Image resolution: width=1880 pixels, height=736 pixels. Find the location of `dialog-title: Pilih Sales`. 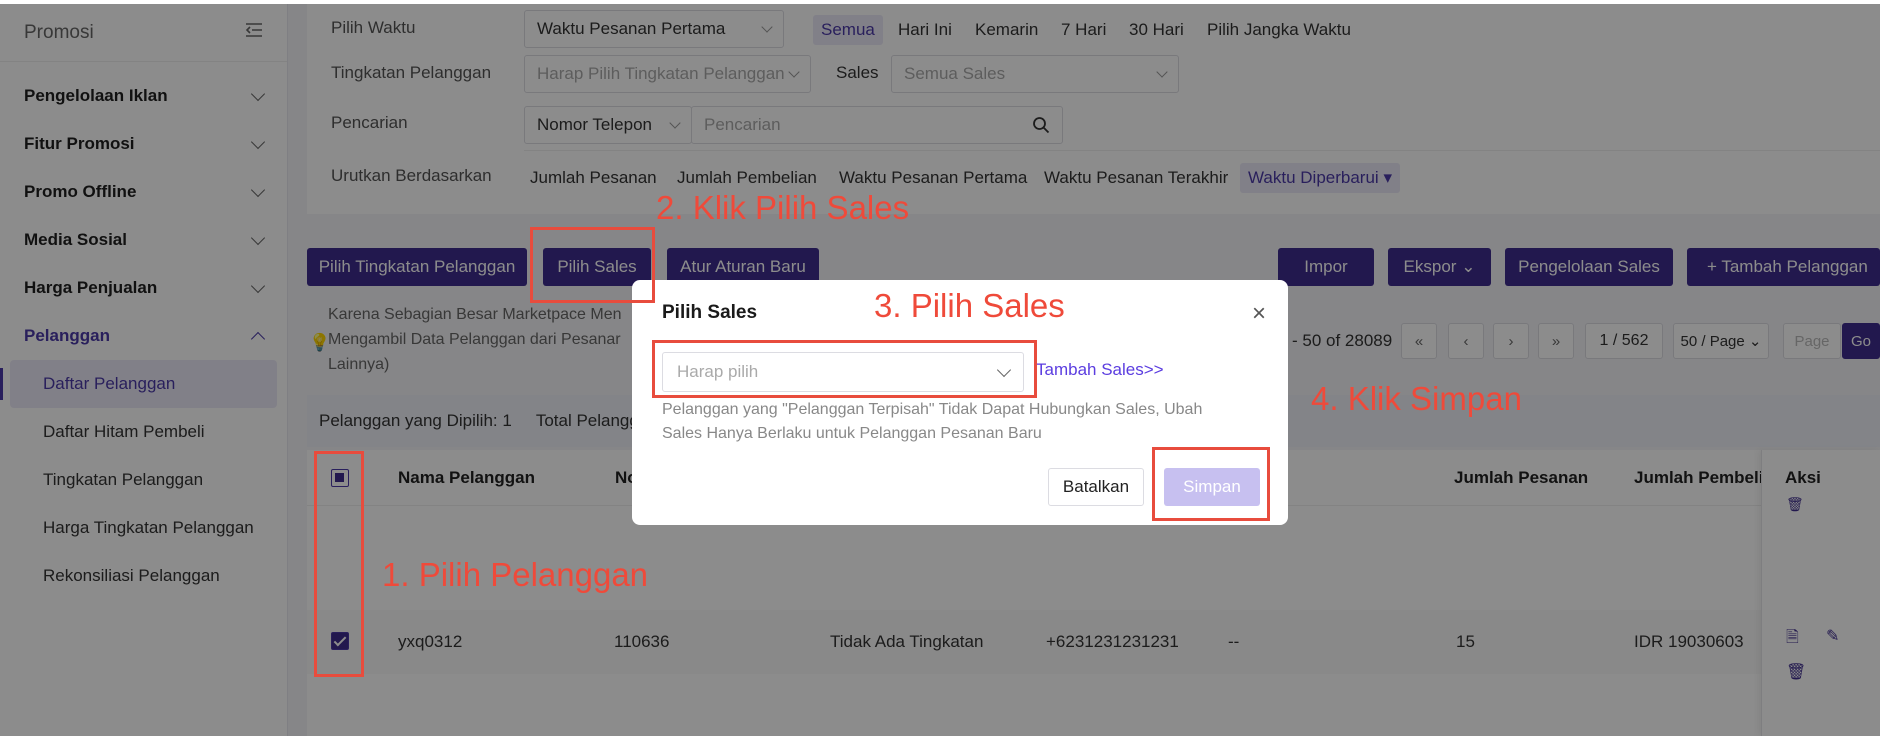

dialog-title: Pilih Sales is located at coordinates (710, 312).